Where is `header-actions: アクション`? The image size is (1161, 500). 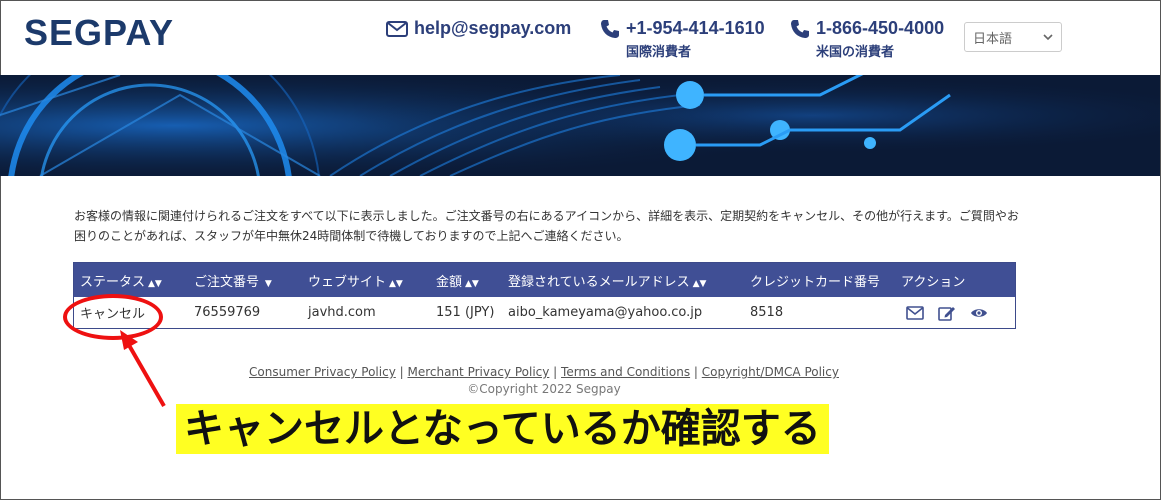 header-actions: アクション is located at coordinates (933, 282).